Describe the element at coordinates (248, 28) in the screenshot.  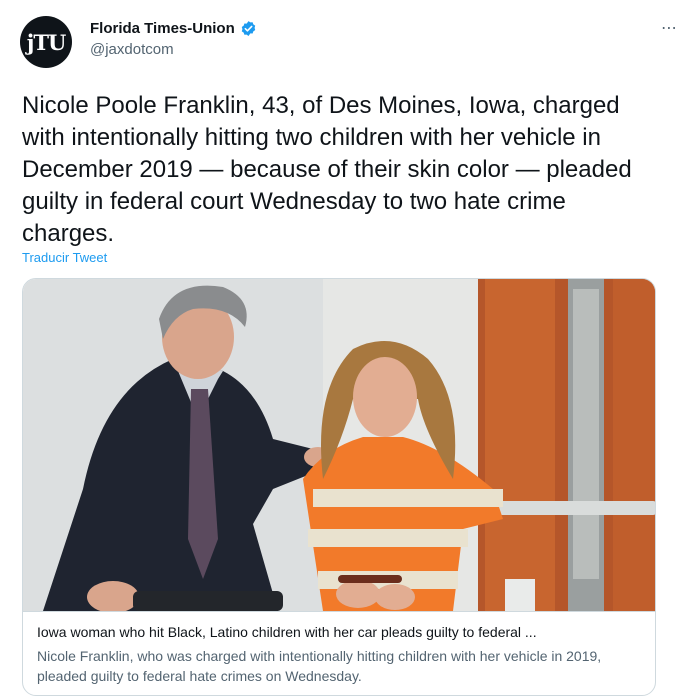
I see `verified-badge-icon` at that location.